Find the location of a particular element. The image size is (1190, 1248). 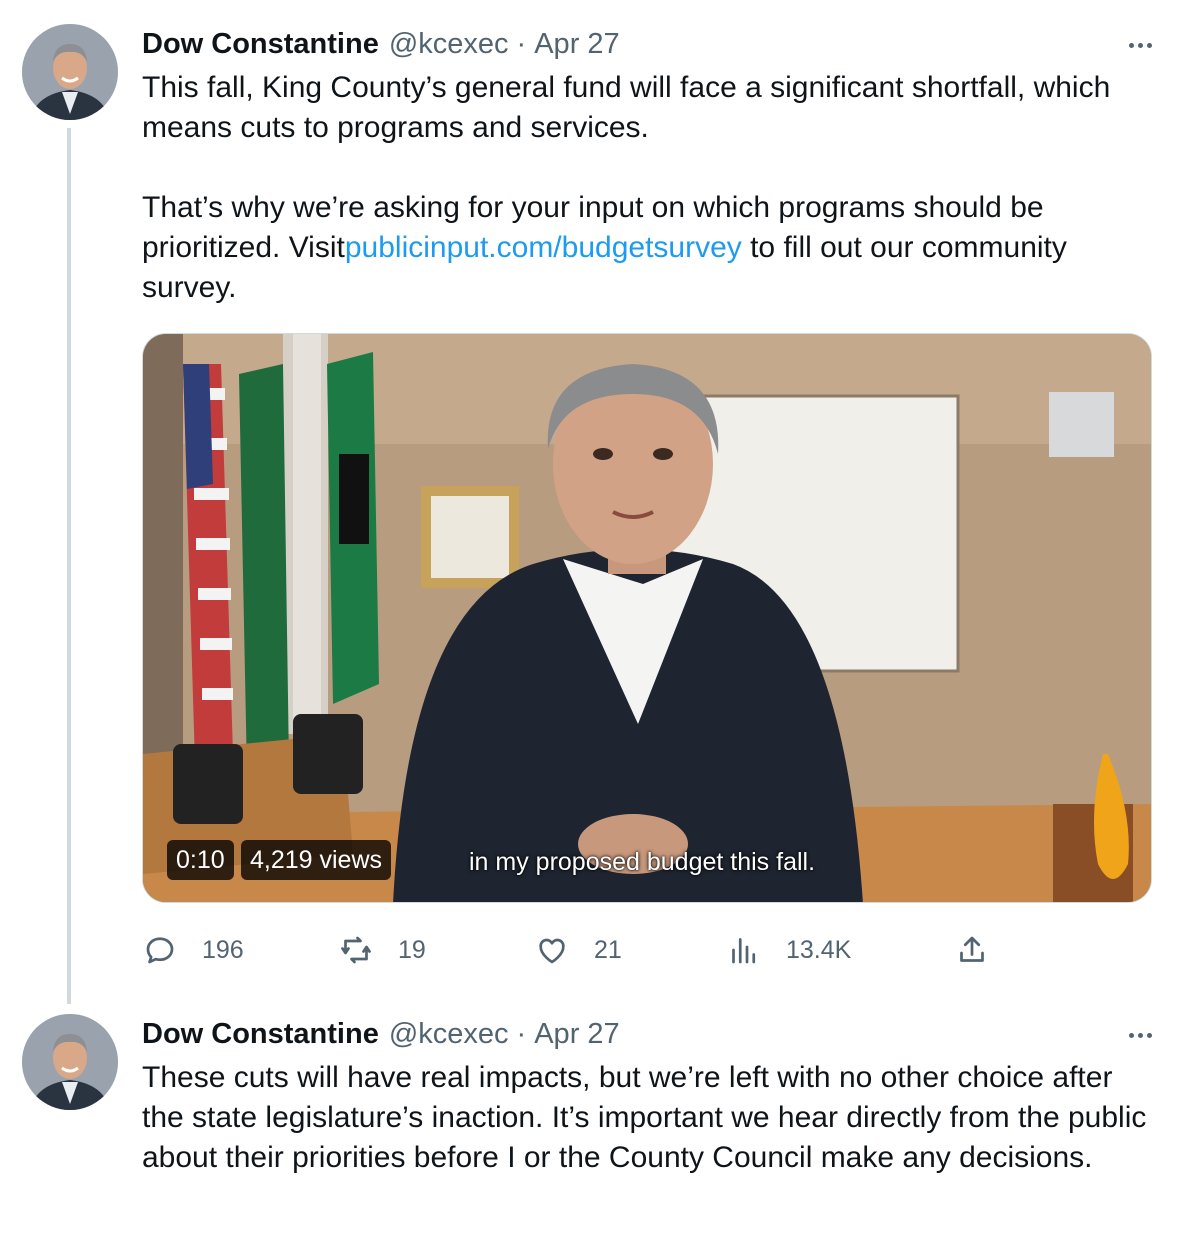

video-views-badge: 4,219 views is located at coordinates (316, 860).